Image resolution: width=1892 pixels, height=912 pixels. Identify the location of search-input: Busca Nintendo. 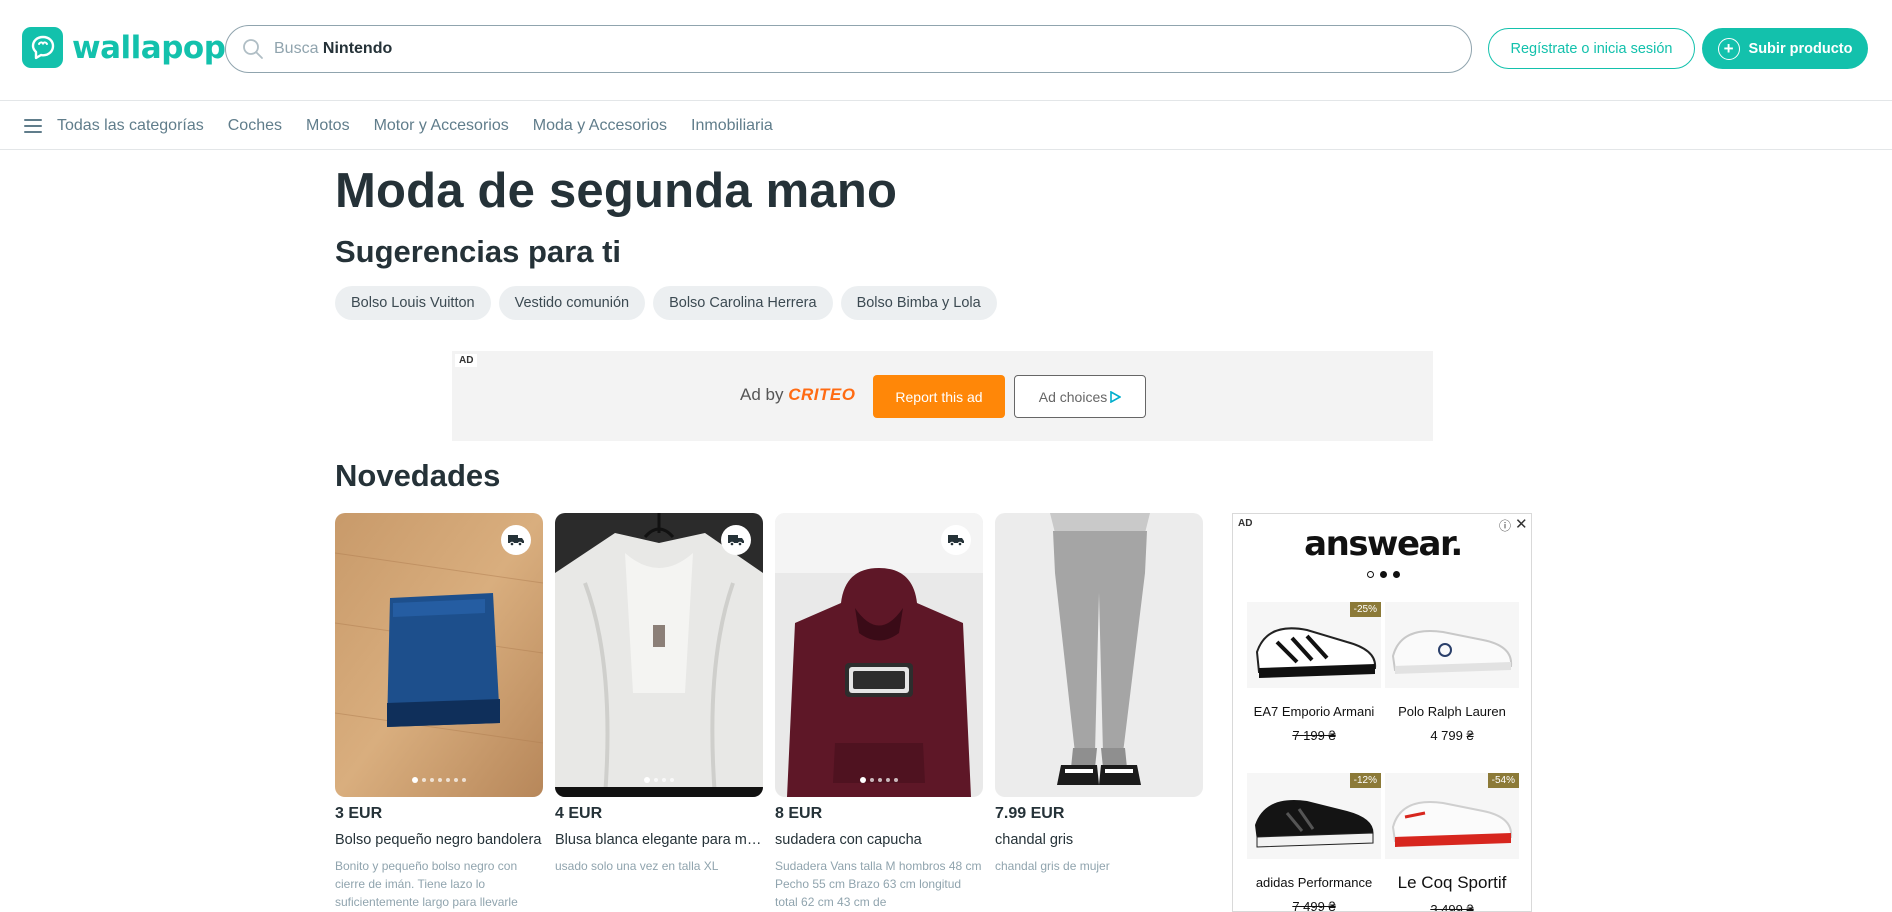
(848, 49).